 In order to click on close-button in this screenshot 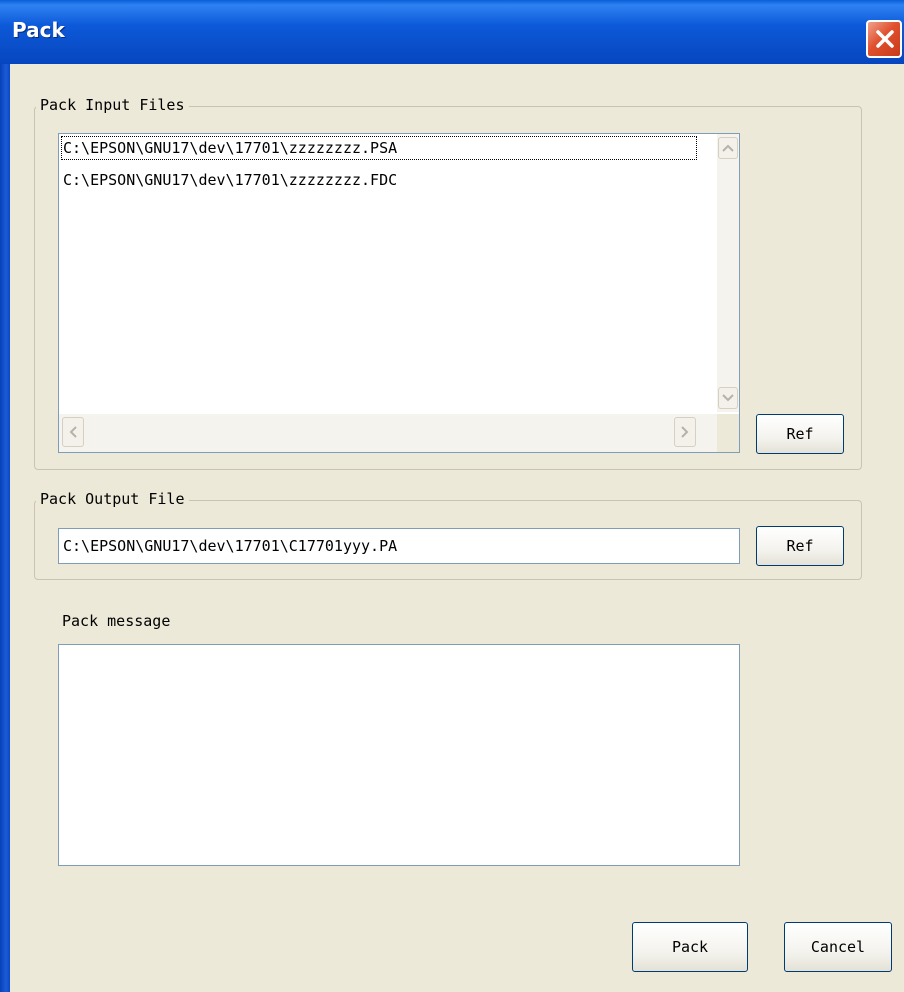, I will do `click(884, 39)`.